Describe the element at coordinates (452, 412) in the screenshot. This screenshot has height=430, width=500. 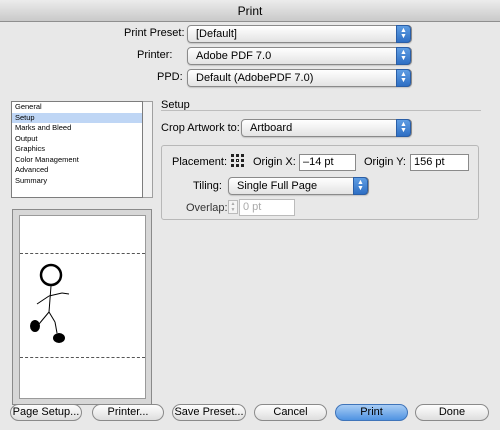
I see `done-button: Done` at that location.